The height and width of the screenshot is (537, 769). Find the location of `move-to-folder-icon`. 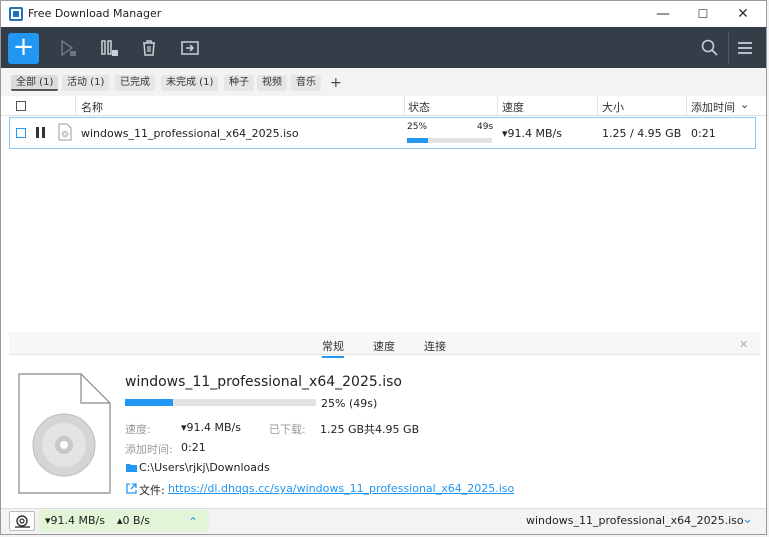

move-to-folder-icon is located at coordinates (190, 48).